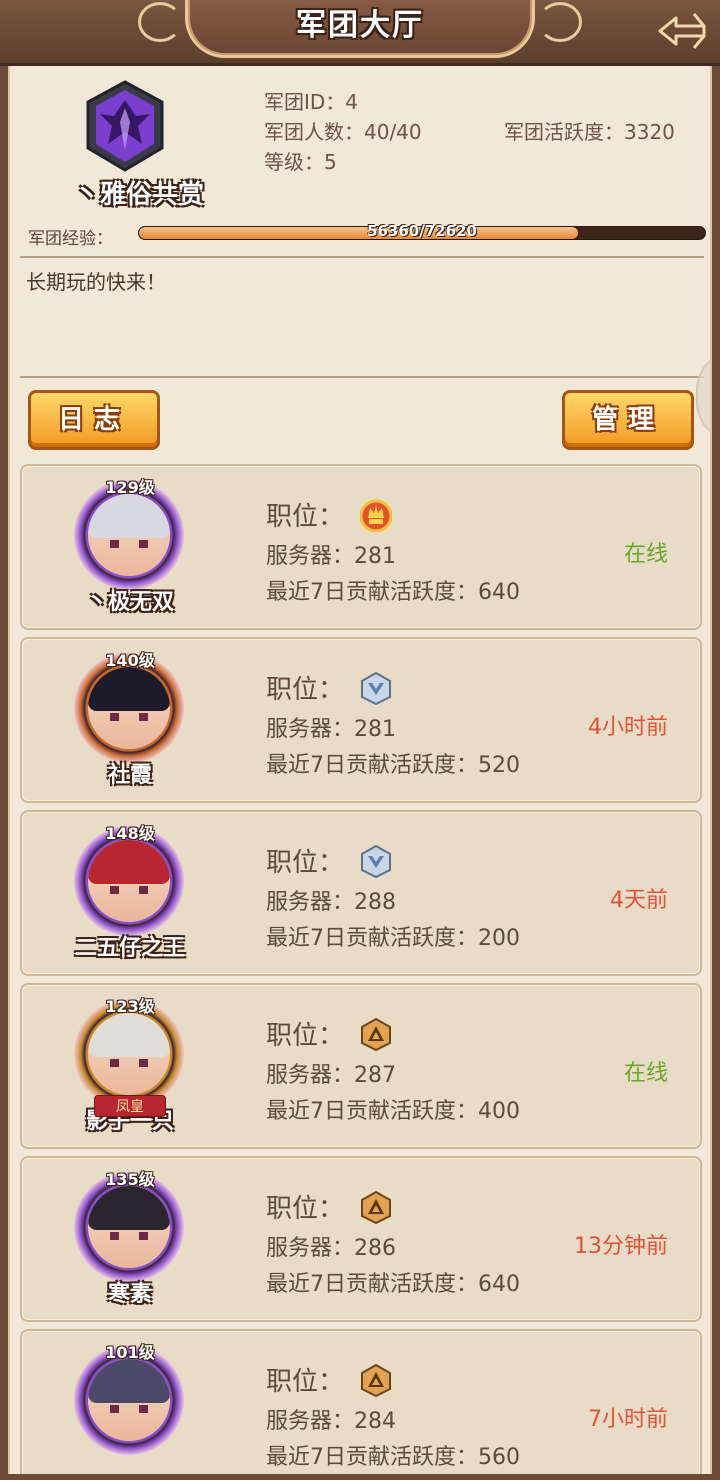 Image resolution: width=720 pixels, height=1480 pixels. I want to click on member-status: 13分钟前, so click(621, 1246).